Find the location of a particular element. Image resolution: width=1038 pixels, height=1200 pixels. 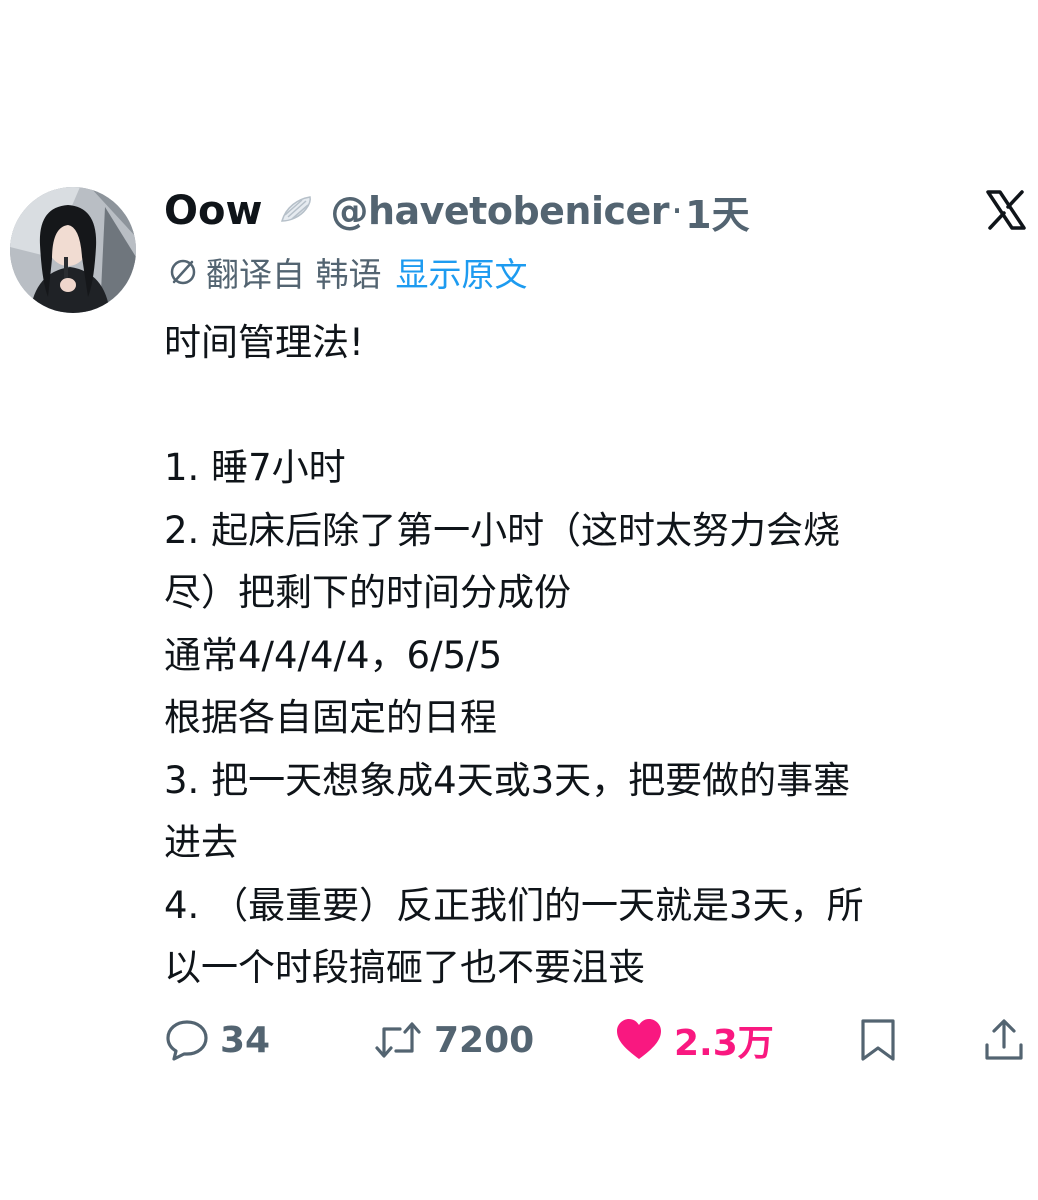

repost-button: 7200 is located at coordinates (453, 1040).